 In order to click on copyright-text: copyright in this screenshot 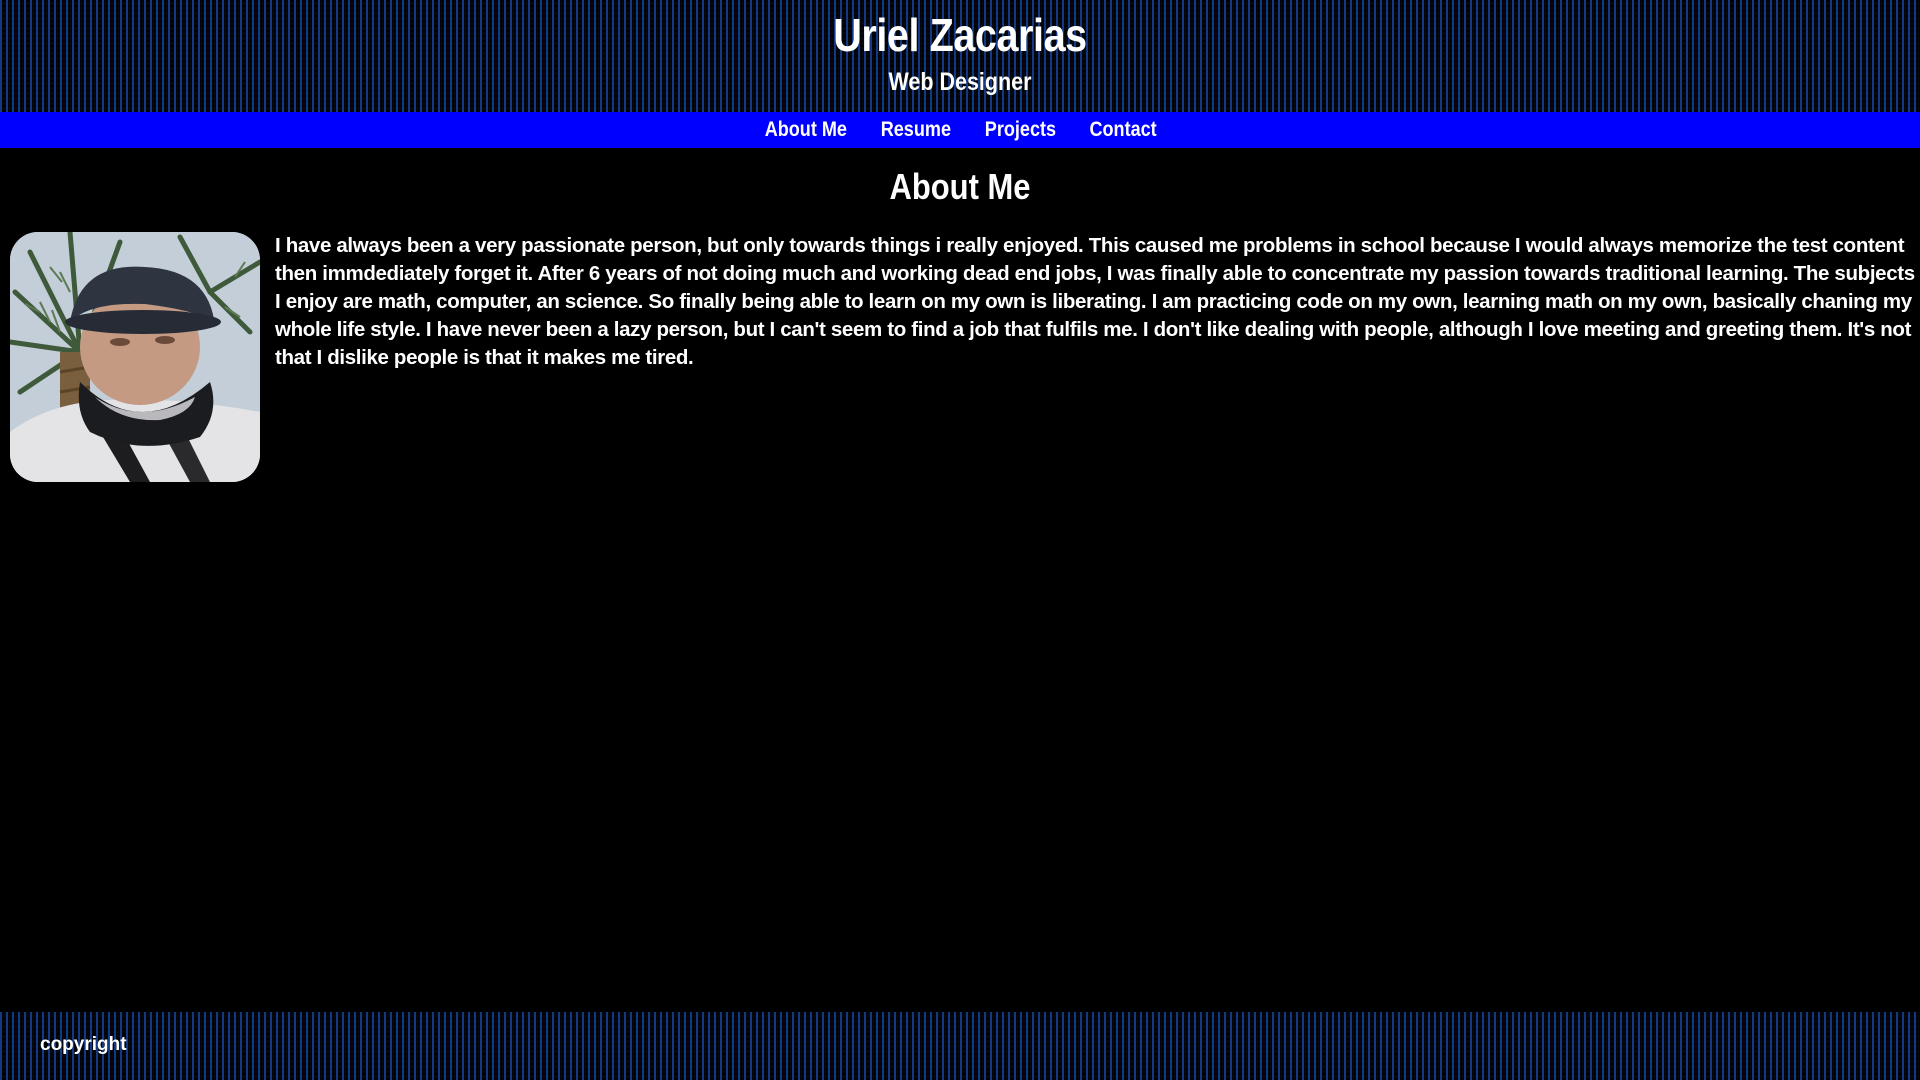, I will do `click(83, 1044)`.